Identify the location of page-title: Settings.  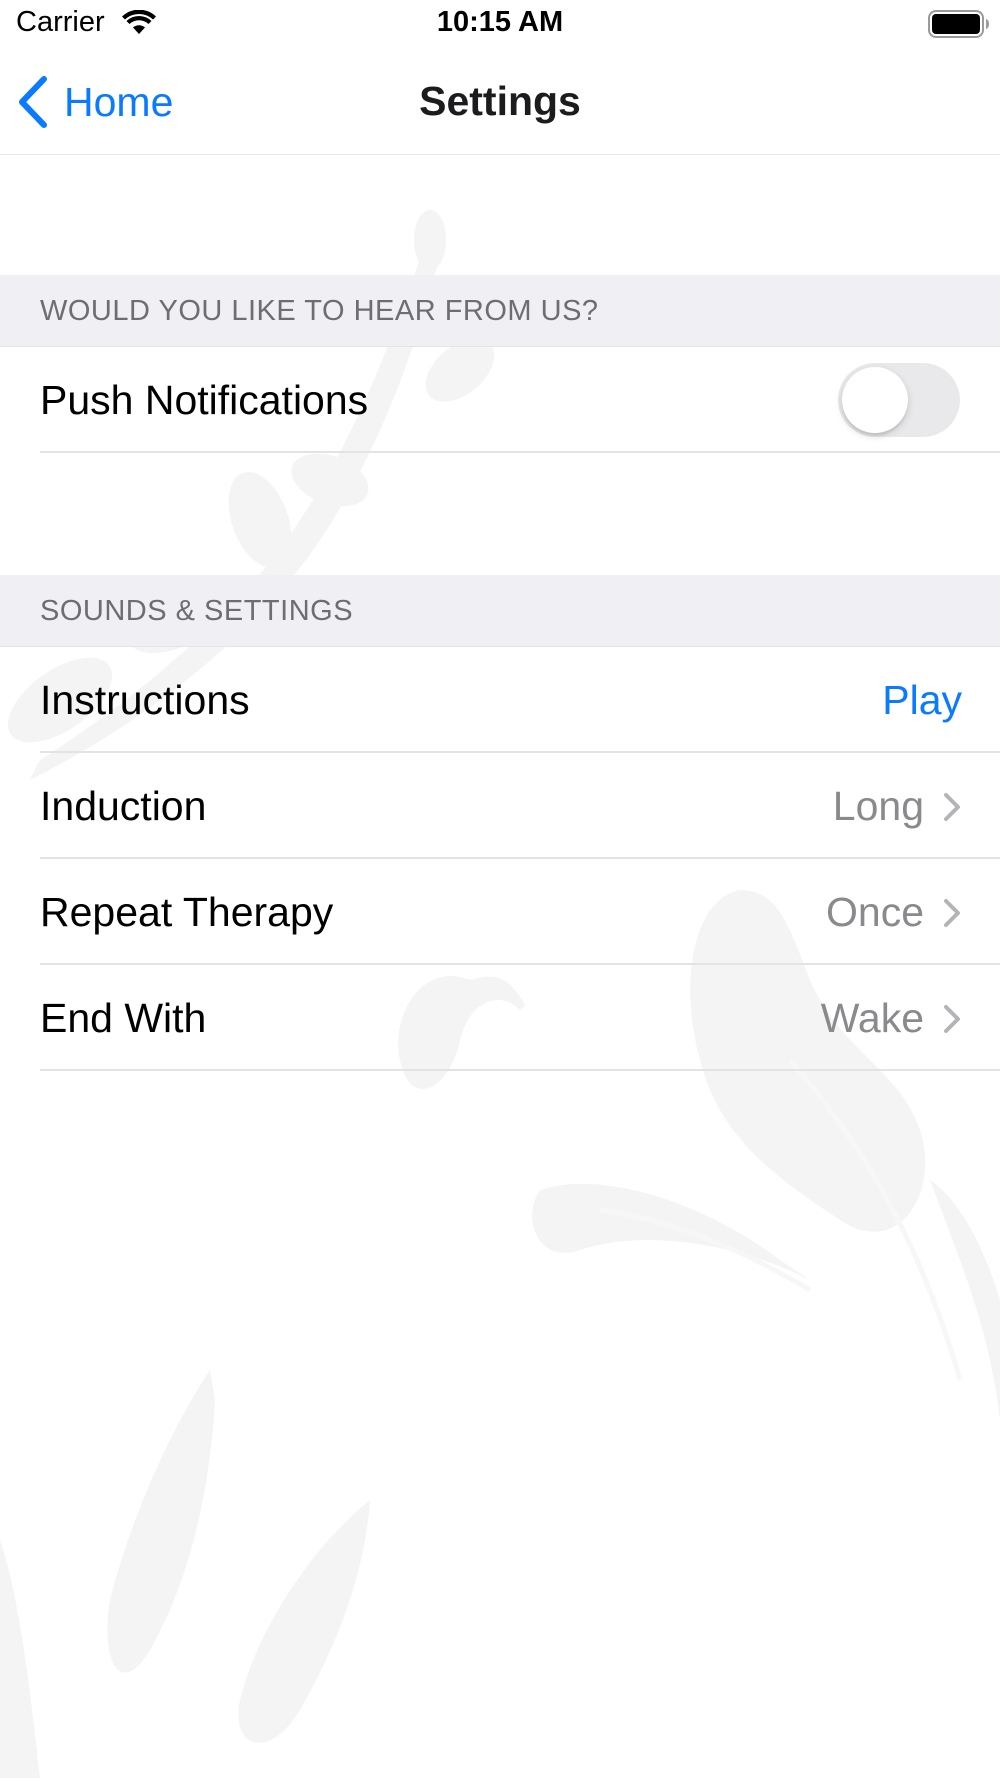
(500, 101).